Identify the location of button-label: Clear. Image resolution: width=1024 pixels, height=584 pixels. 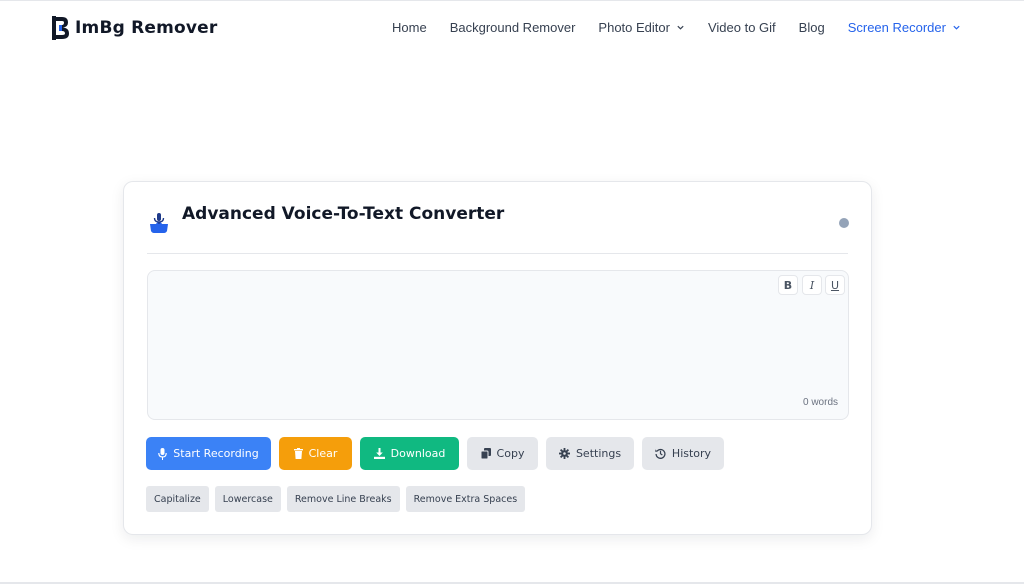
(323, 453).